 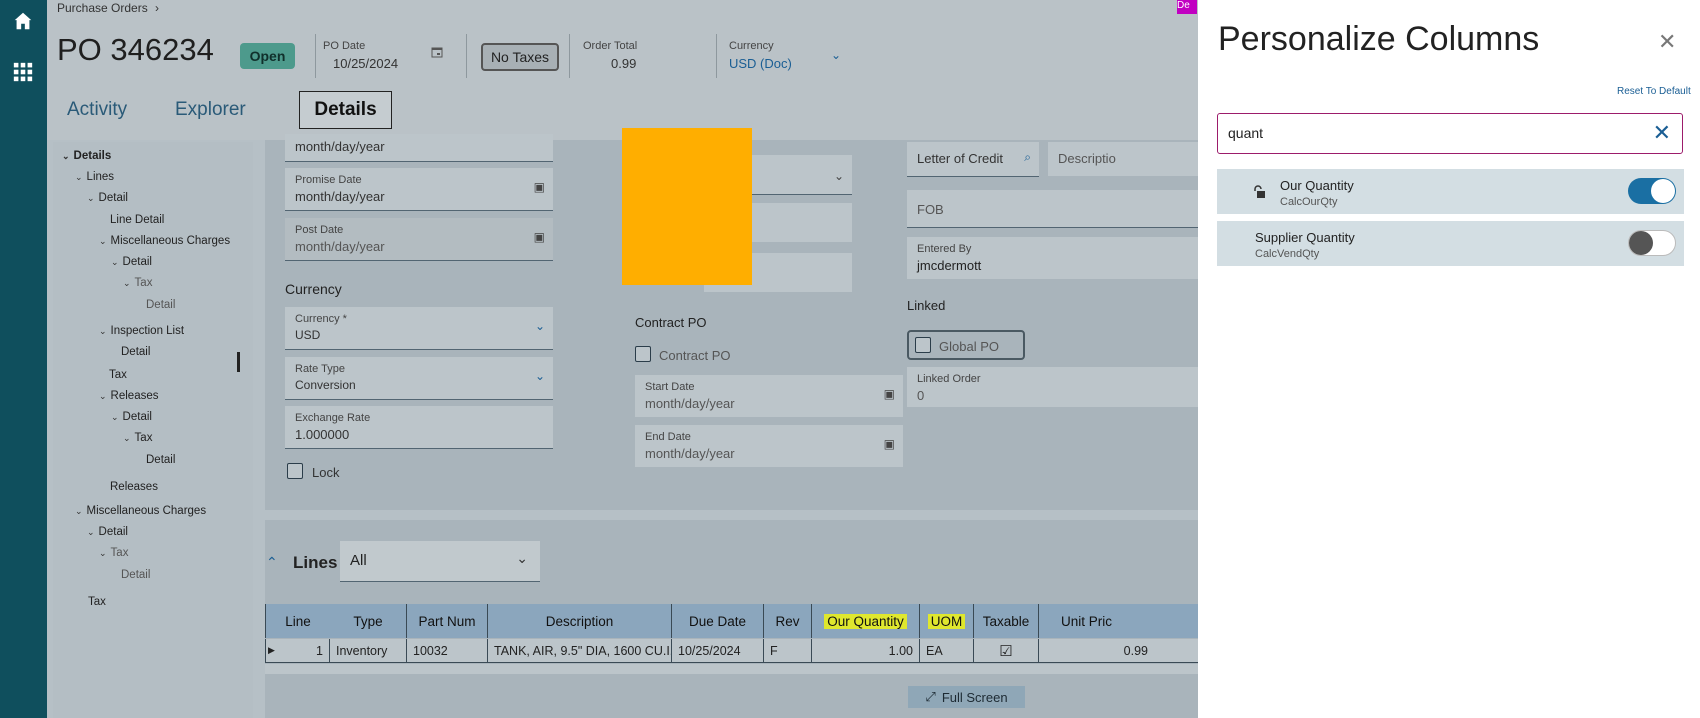 What do you see at coordinates (1662, 133) in the screenshot?
I see `clear-icon: ✕` at bounding box center [1662, 133].